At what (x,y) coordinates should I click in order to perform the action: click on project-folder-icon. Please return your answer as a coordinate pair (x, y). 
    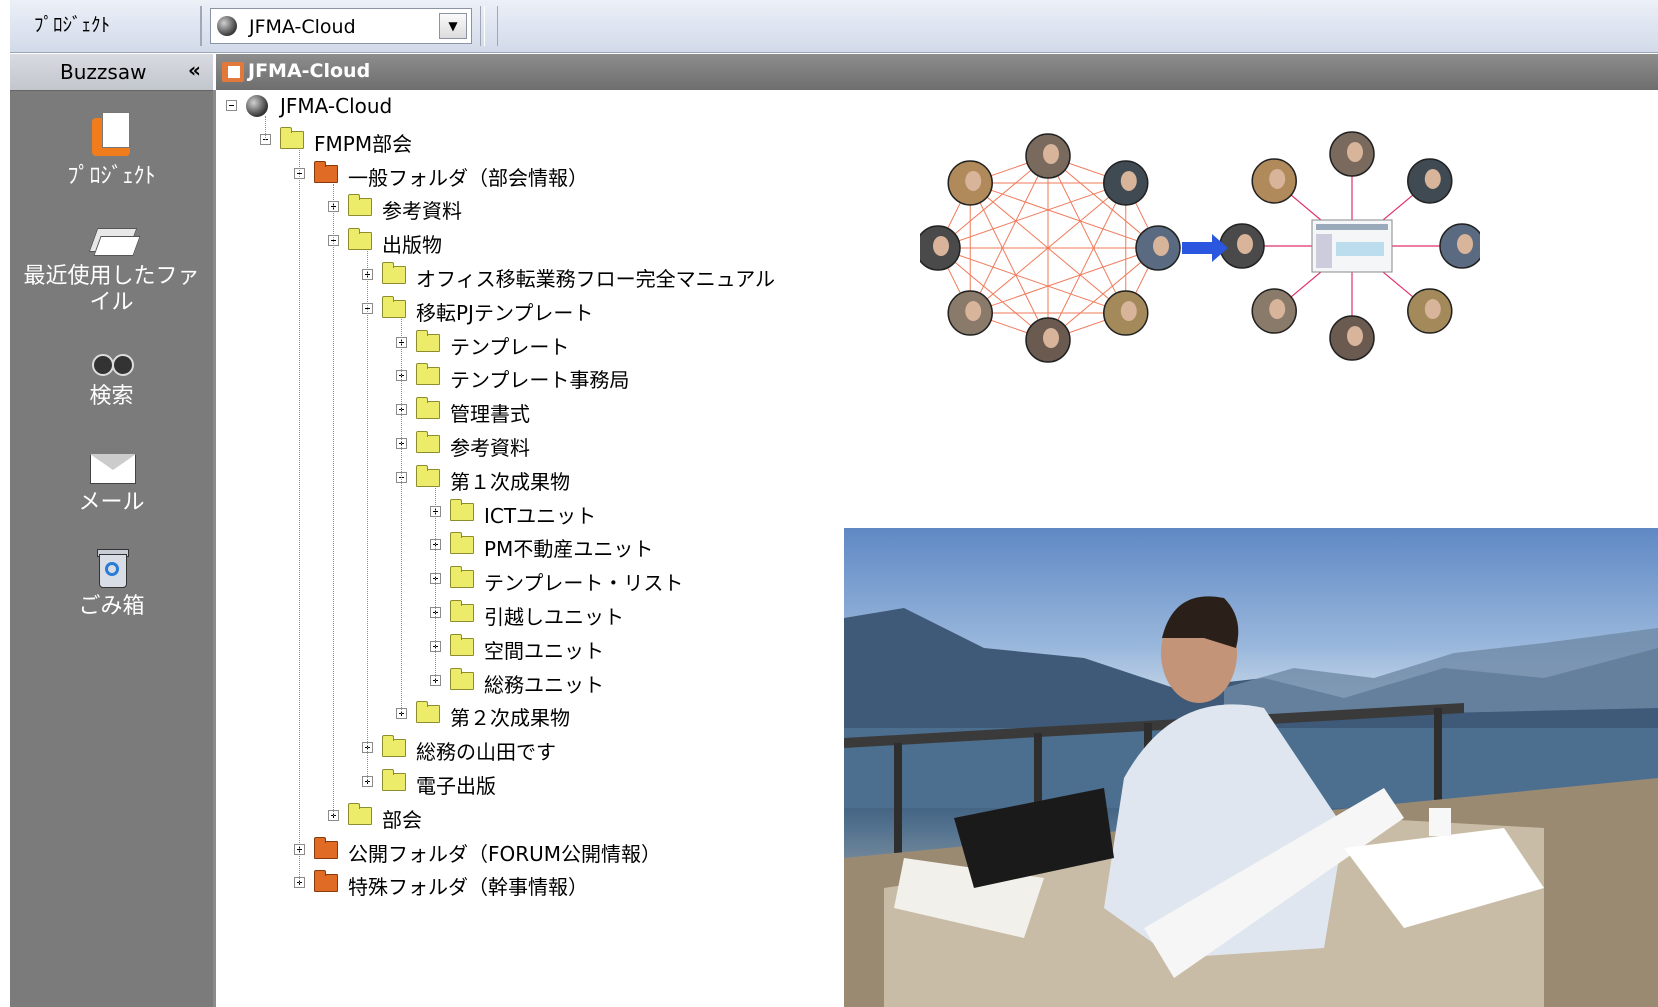
    Looking at the image, I should click on (233, 72).